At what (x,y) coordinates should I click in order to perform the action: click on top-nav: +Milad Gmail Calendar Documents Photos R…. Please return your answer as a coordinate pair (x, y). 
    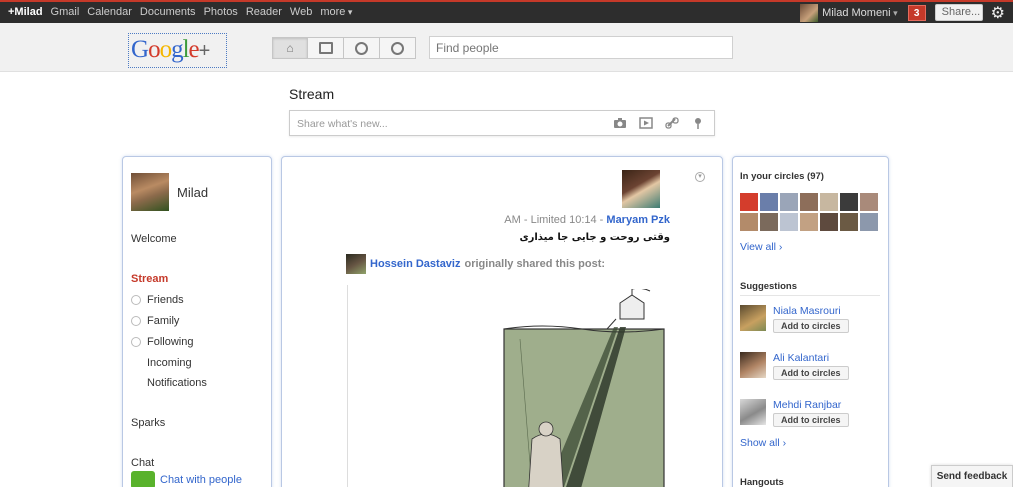
    Looking at the image, I should click on (178, 12).